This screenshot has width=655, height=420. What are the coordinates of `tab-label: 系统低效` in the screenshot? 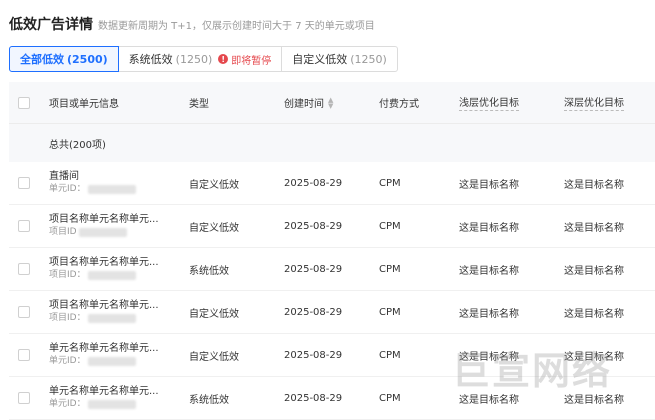 It's located at (150, 59).